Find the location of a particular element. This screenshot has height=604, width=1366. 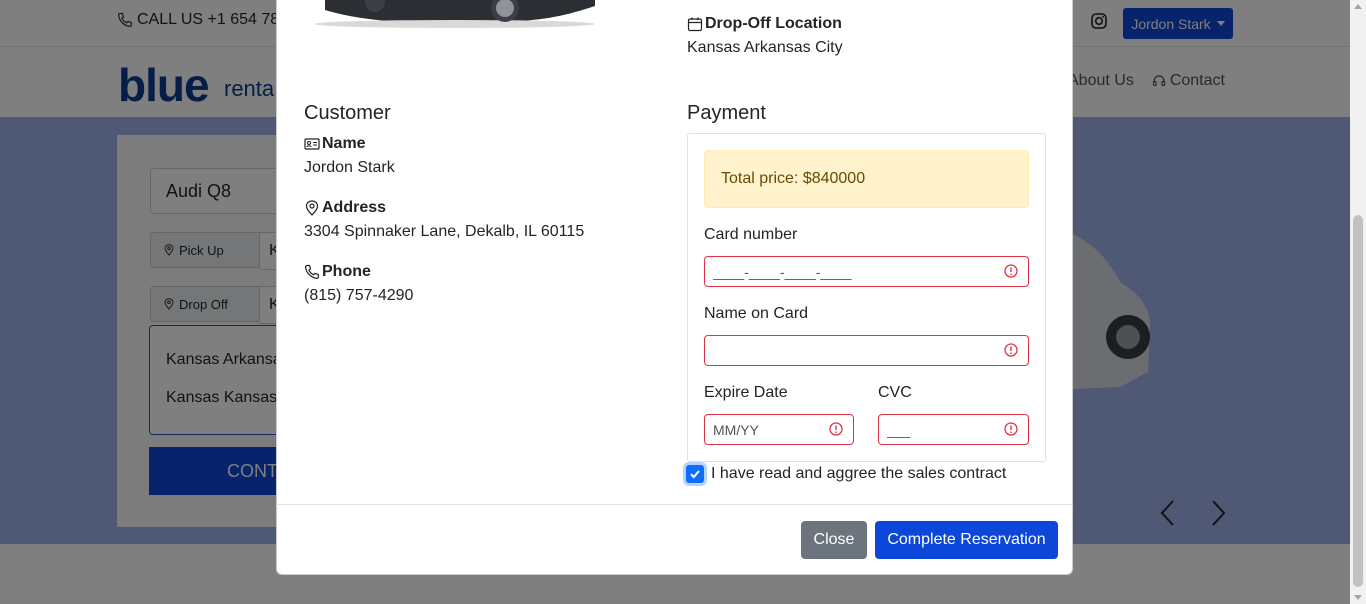

name-on-card-input is located at coordinates (866, 350).